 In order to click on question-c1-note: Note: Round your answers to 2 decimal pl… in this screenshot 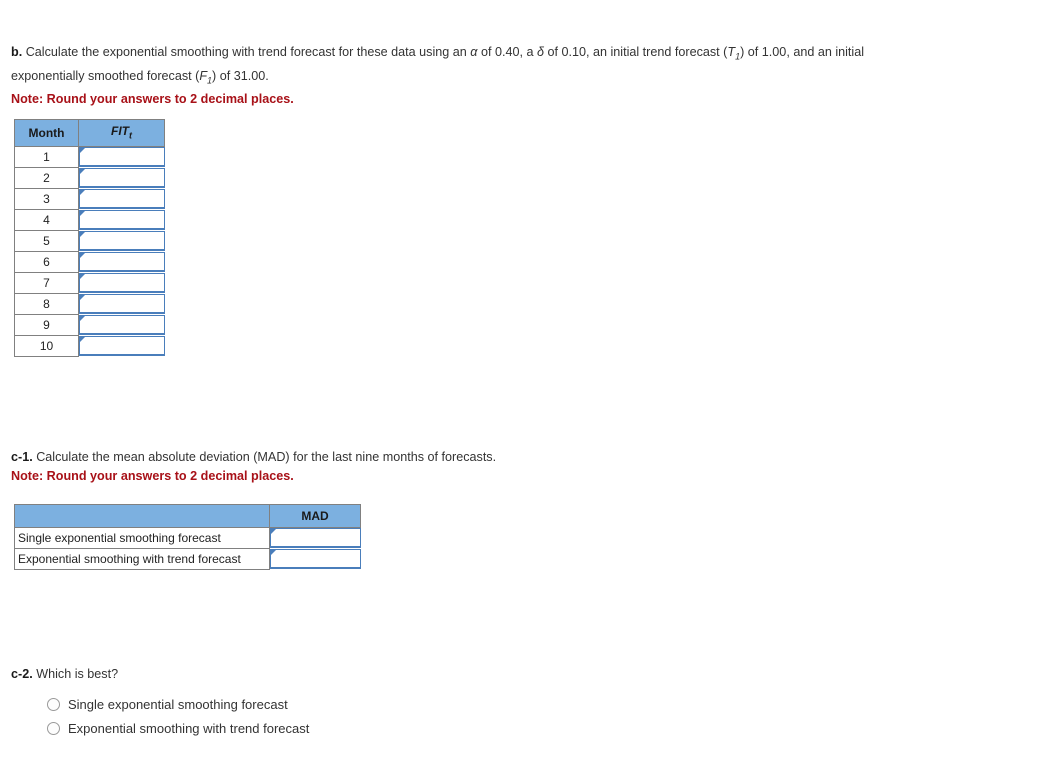, I will do `click(152, 476)`.